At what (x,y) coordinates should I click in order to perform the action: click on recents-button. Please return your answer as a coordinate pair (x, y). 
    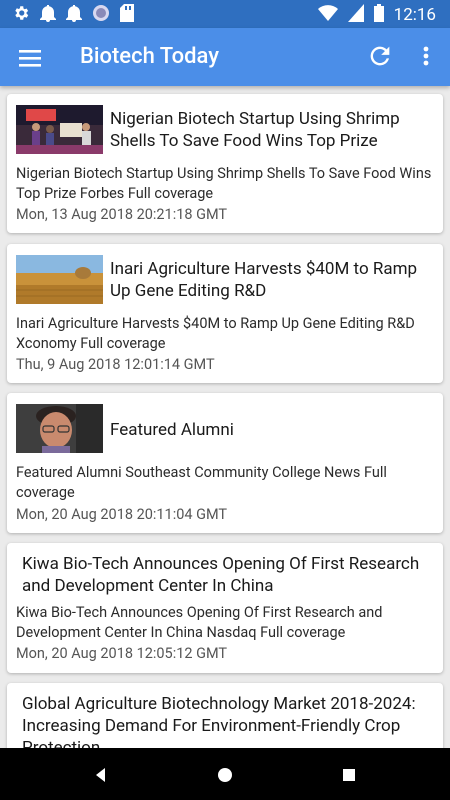
    Looking at the image, I should click on (349, 775).